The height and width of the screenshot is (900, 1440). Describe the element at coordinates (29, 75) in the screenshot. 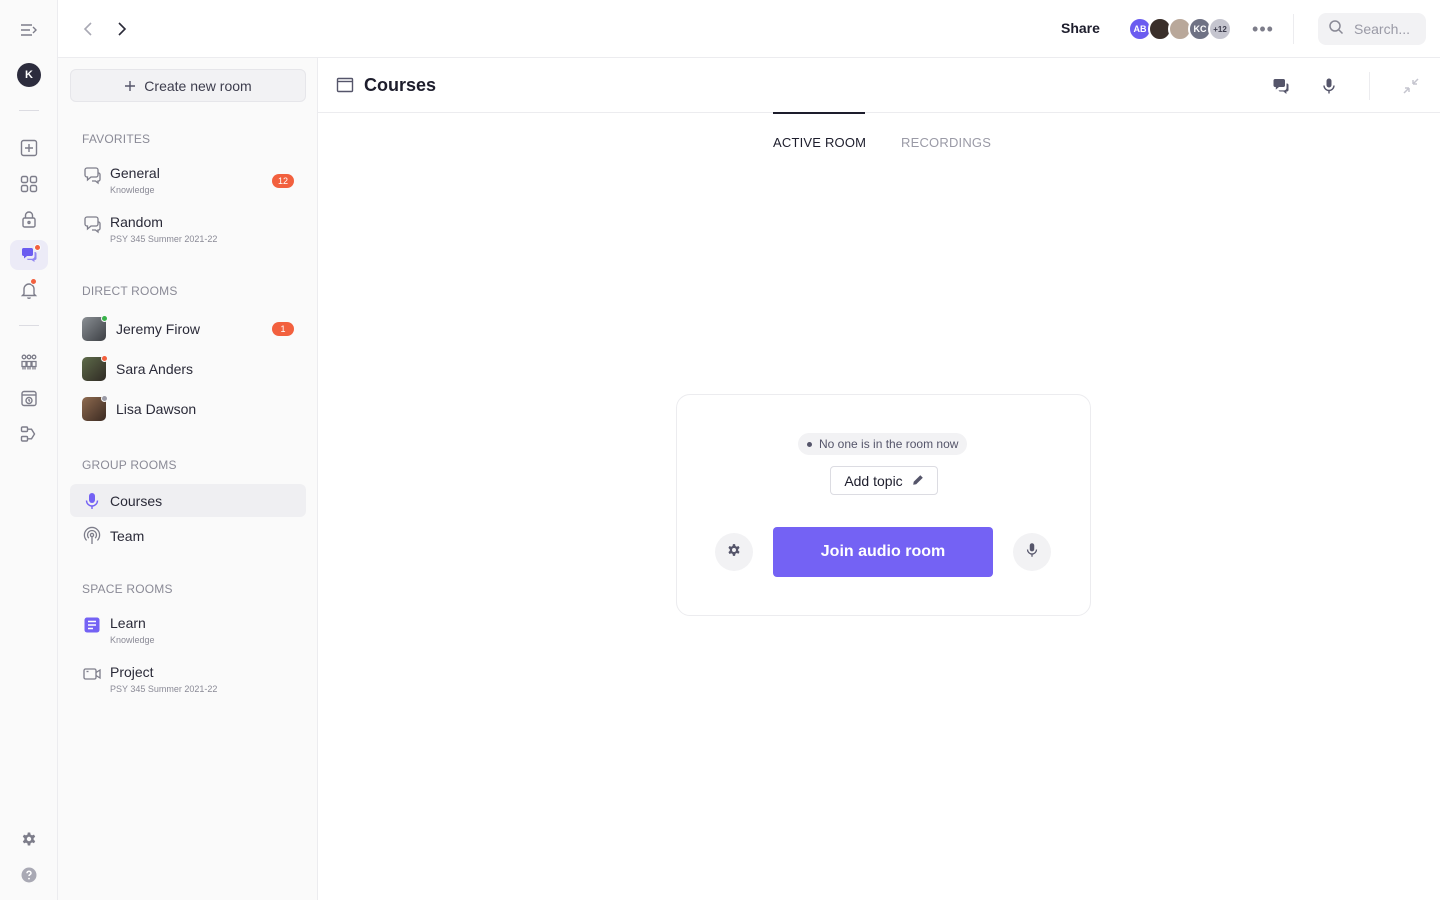

I see `user-avatar: K` at that location.